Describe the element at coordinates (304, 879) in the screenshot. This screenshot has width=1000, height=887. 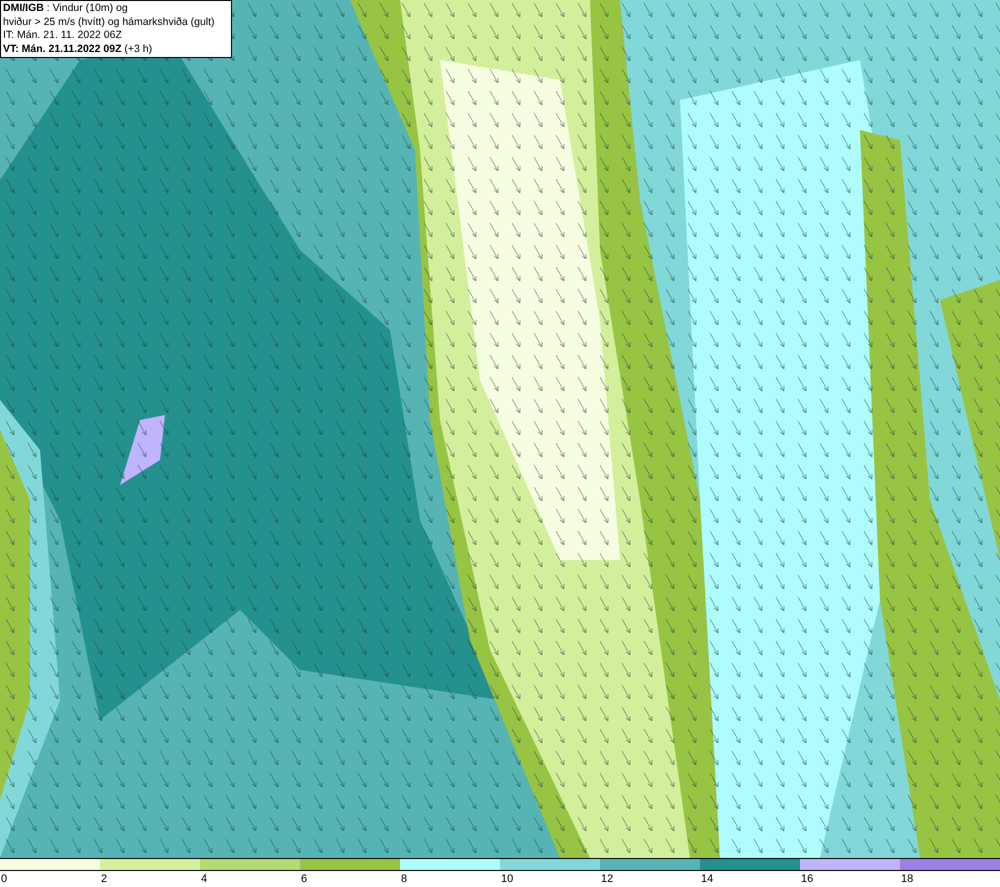
I see `legend-label: 6` at that location.